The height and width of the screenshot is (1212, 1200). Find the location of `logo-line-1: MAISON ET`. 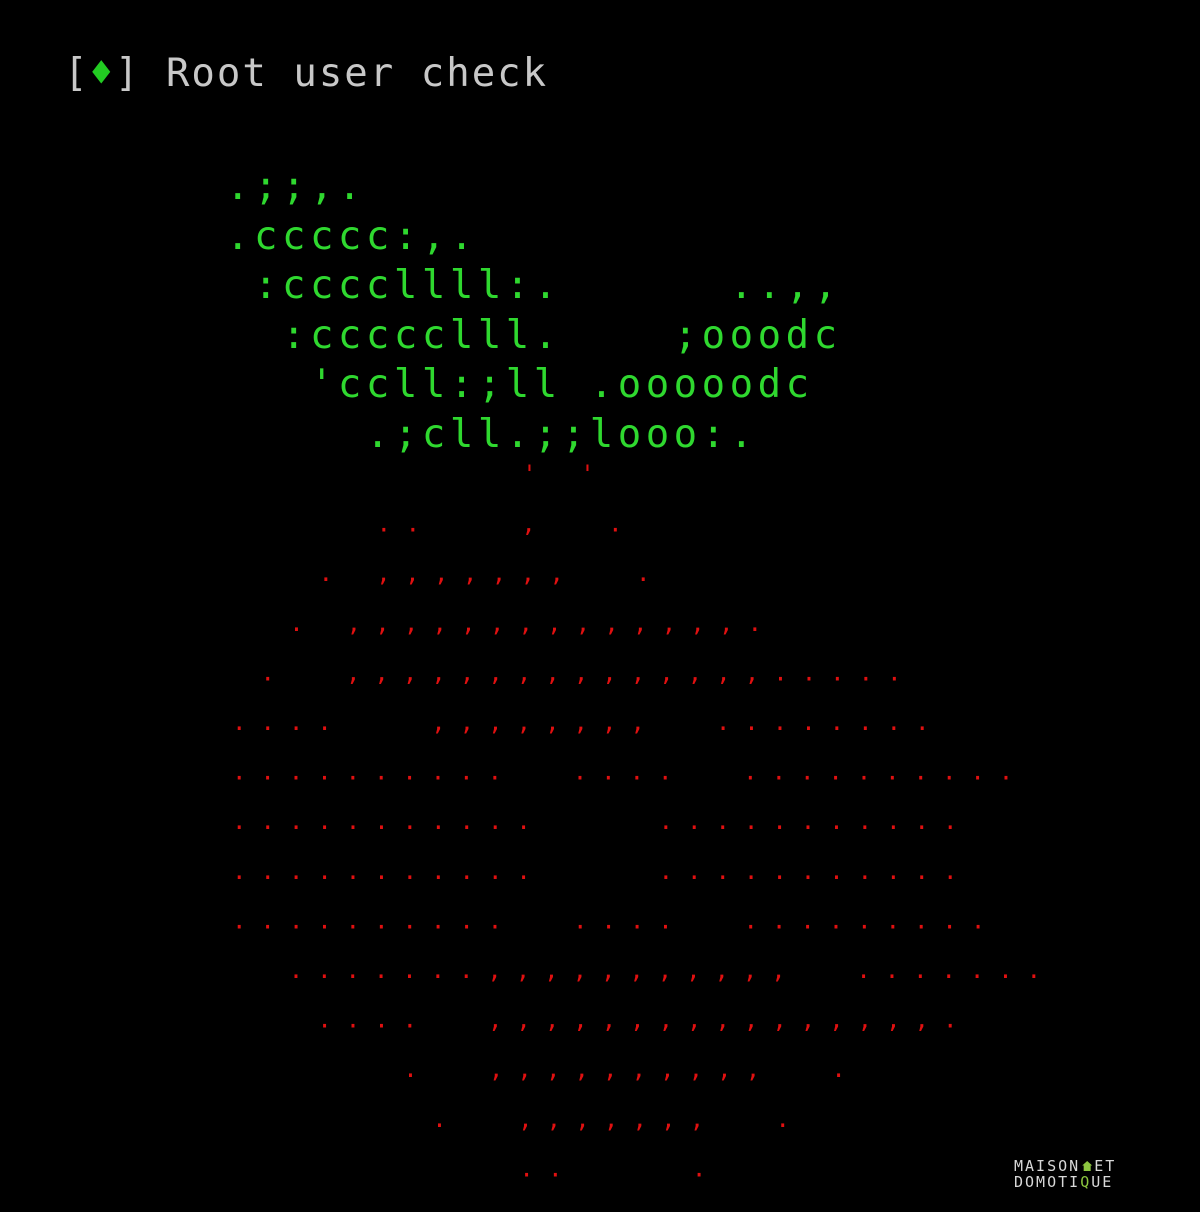

logo-line-1: MAISON ET is located at coordinates (1097, 1166).